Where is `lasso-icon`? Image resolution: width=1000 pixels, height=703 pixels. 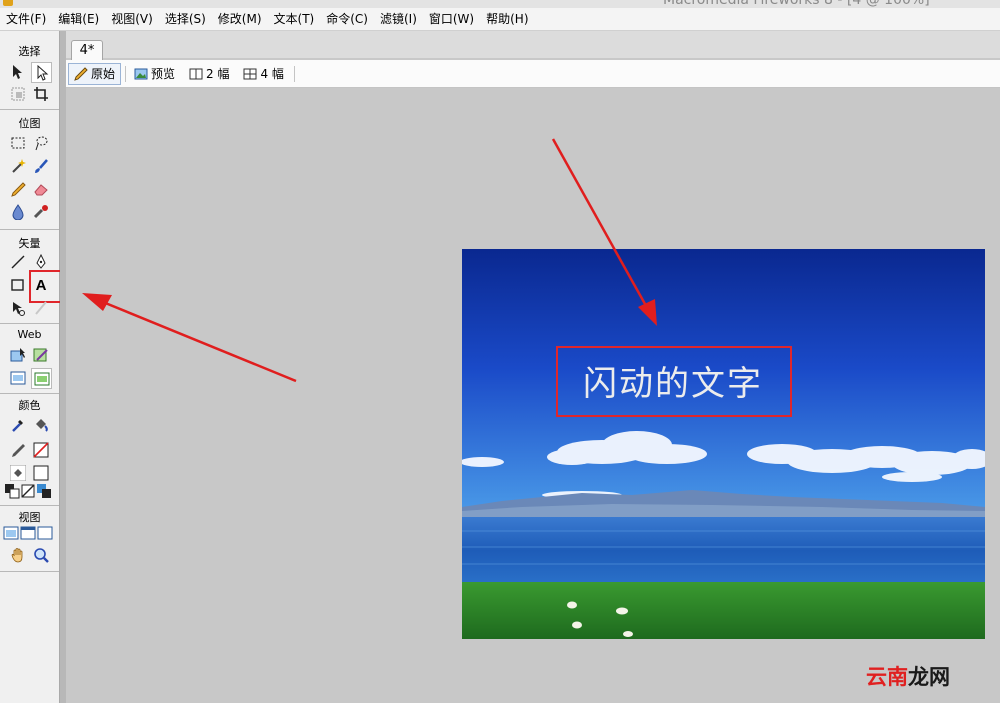
lasso-icon is located at coordinates (41, 143).